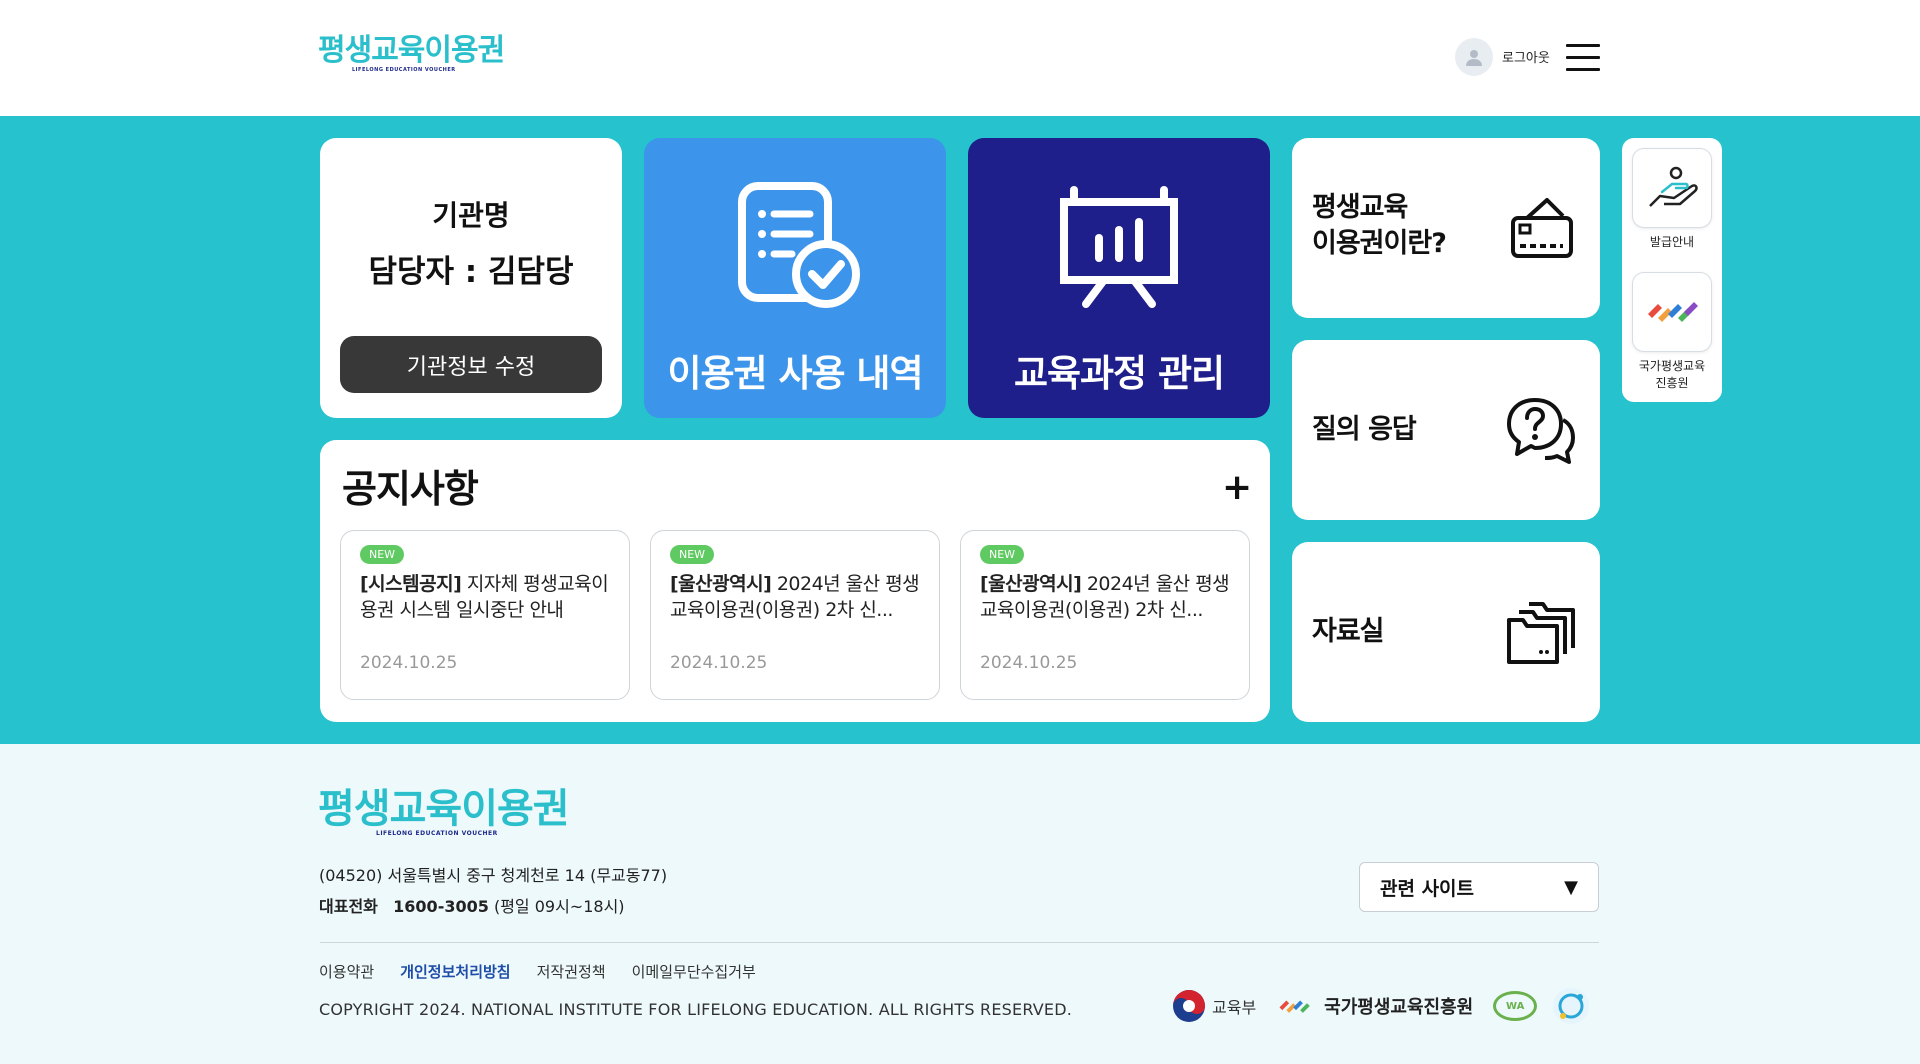  I want to click on plus-icon: +, so click(1237, 488).